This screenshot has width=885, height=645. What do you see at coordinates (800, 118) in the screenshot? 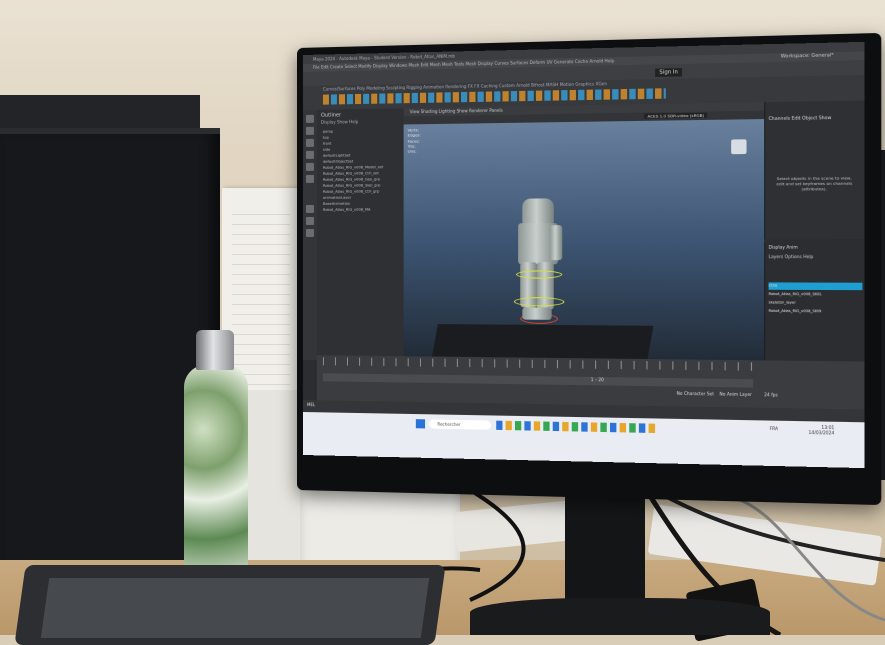
I see `channel-box-menu: Channels Edit Object Show` at bounding box center [800, 118].